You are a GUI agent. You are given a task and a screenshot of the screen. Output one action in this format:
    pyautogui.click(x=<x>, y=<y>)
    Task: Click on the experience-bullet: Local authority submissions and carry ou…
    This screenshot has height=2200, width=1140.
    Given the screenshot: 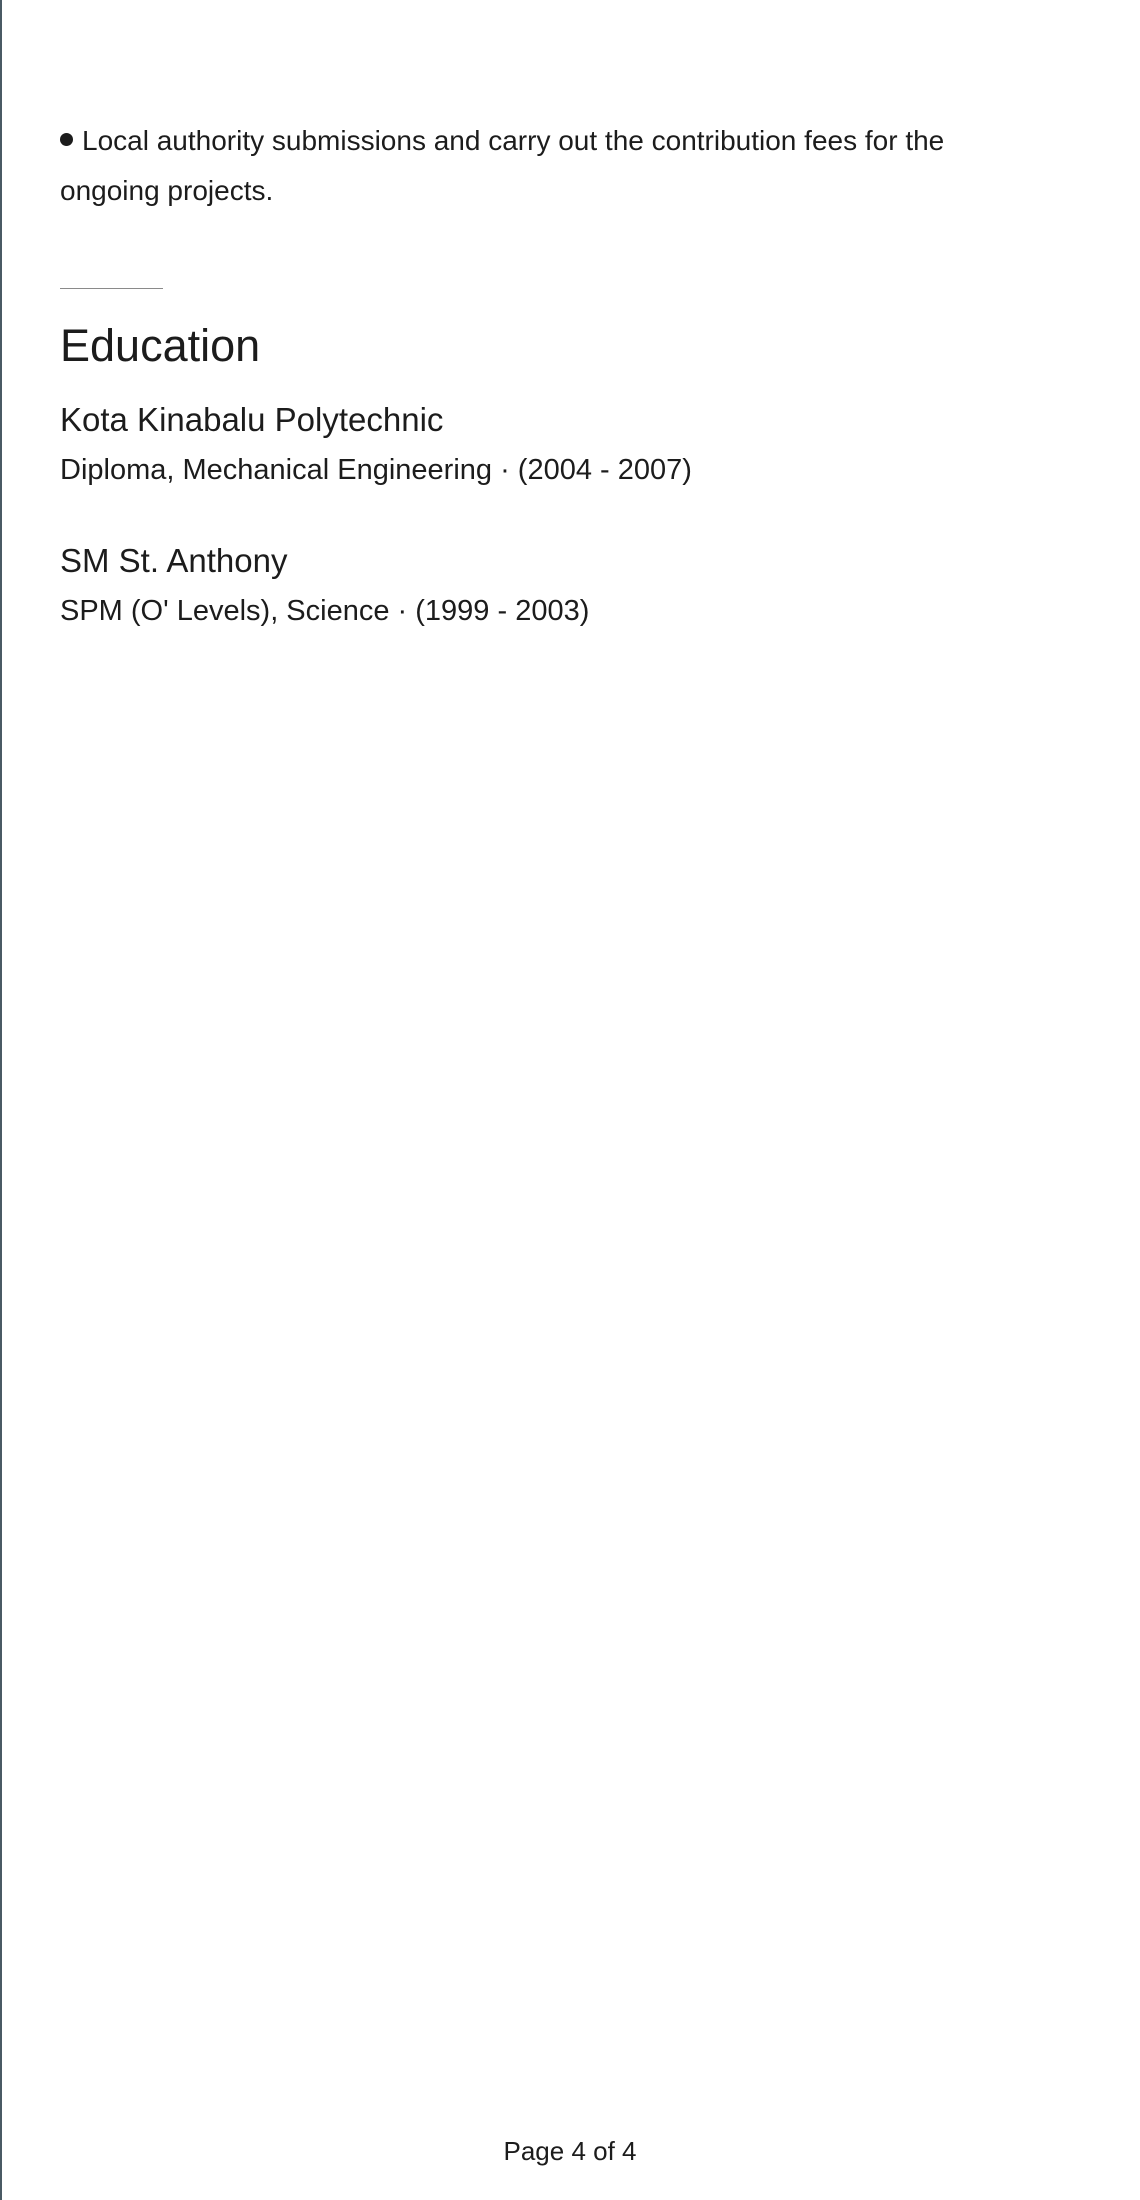 What is the action you would take?
    pyautogui.click(x=540, y=166)
    